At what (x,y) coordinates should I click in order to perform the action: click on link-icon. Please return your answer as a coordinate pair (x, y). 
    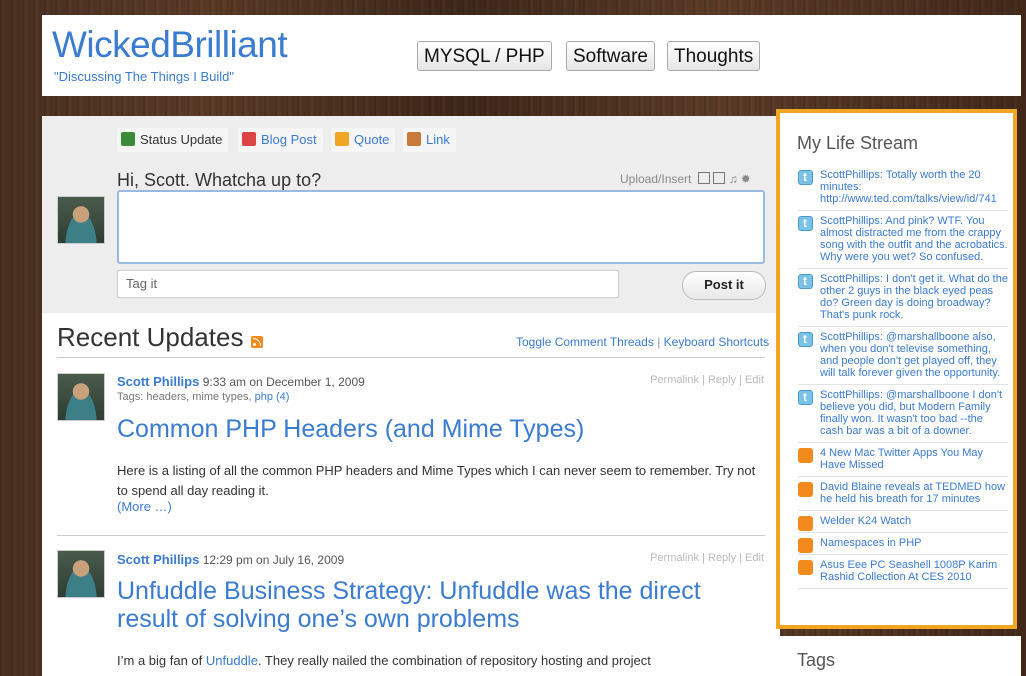
    Looking at the image, I should click on (414, 139).